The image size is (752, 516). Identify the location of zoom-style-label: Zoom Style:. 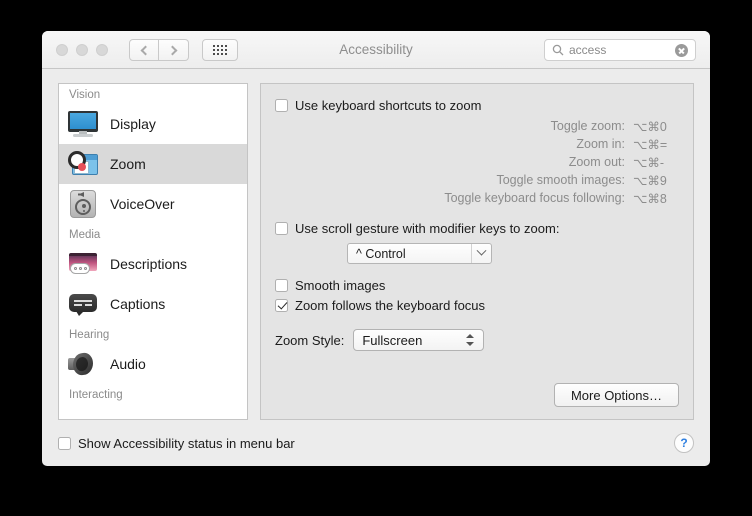
(310, 340).